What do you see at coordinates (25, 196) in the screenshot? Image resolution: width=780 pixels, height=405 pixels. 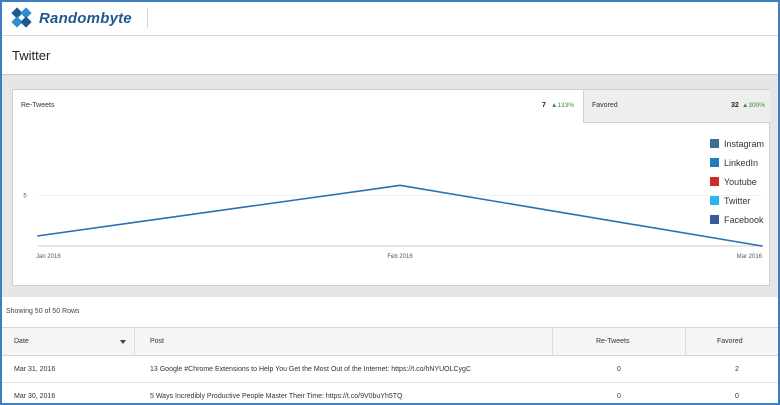 I see `y-tick-label: 5` at bounding box center [25, 196].